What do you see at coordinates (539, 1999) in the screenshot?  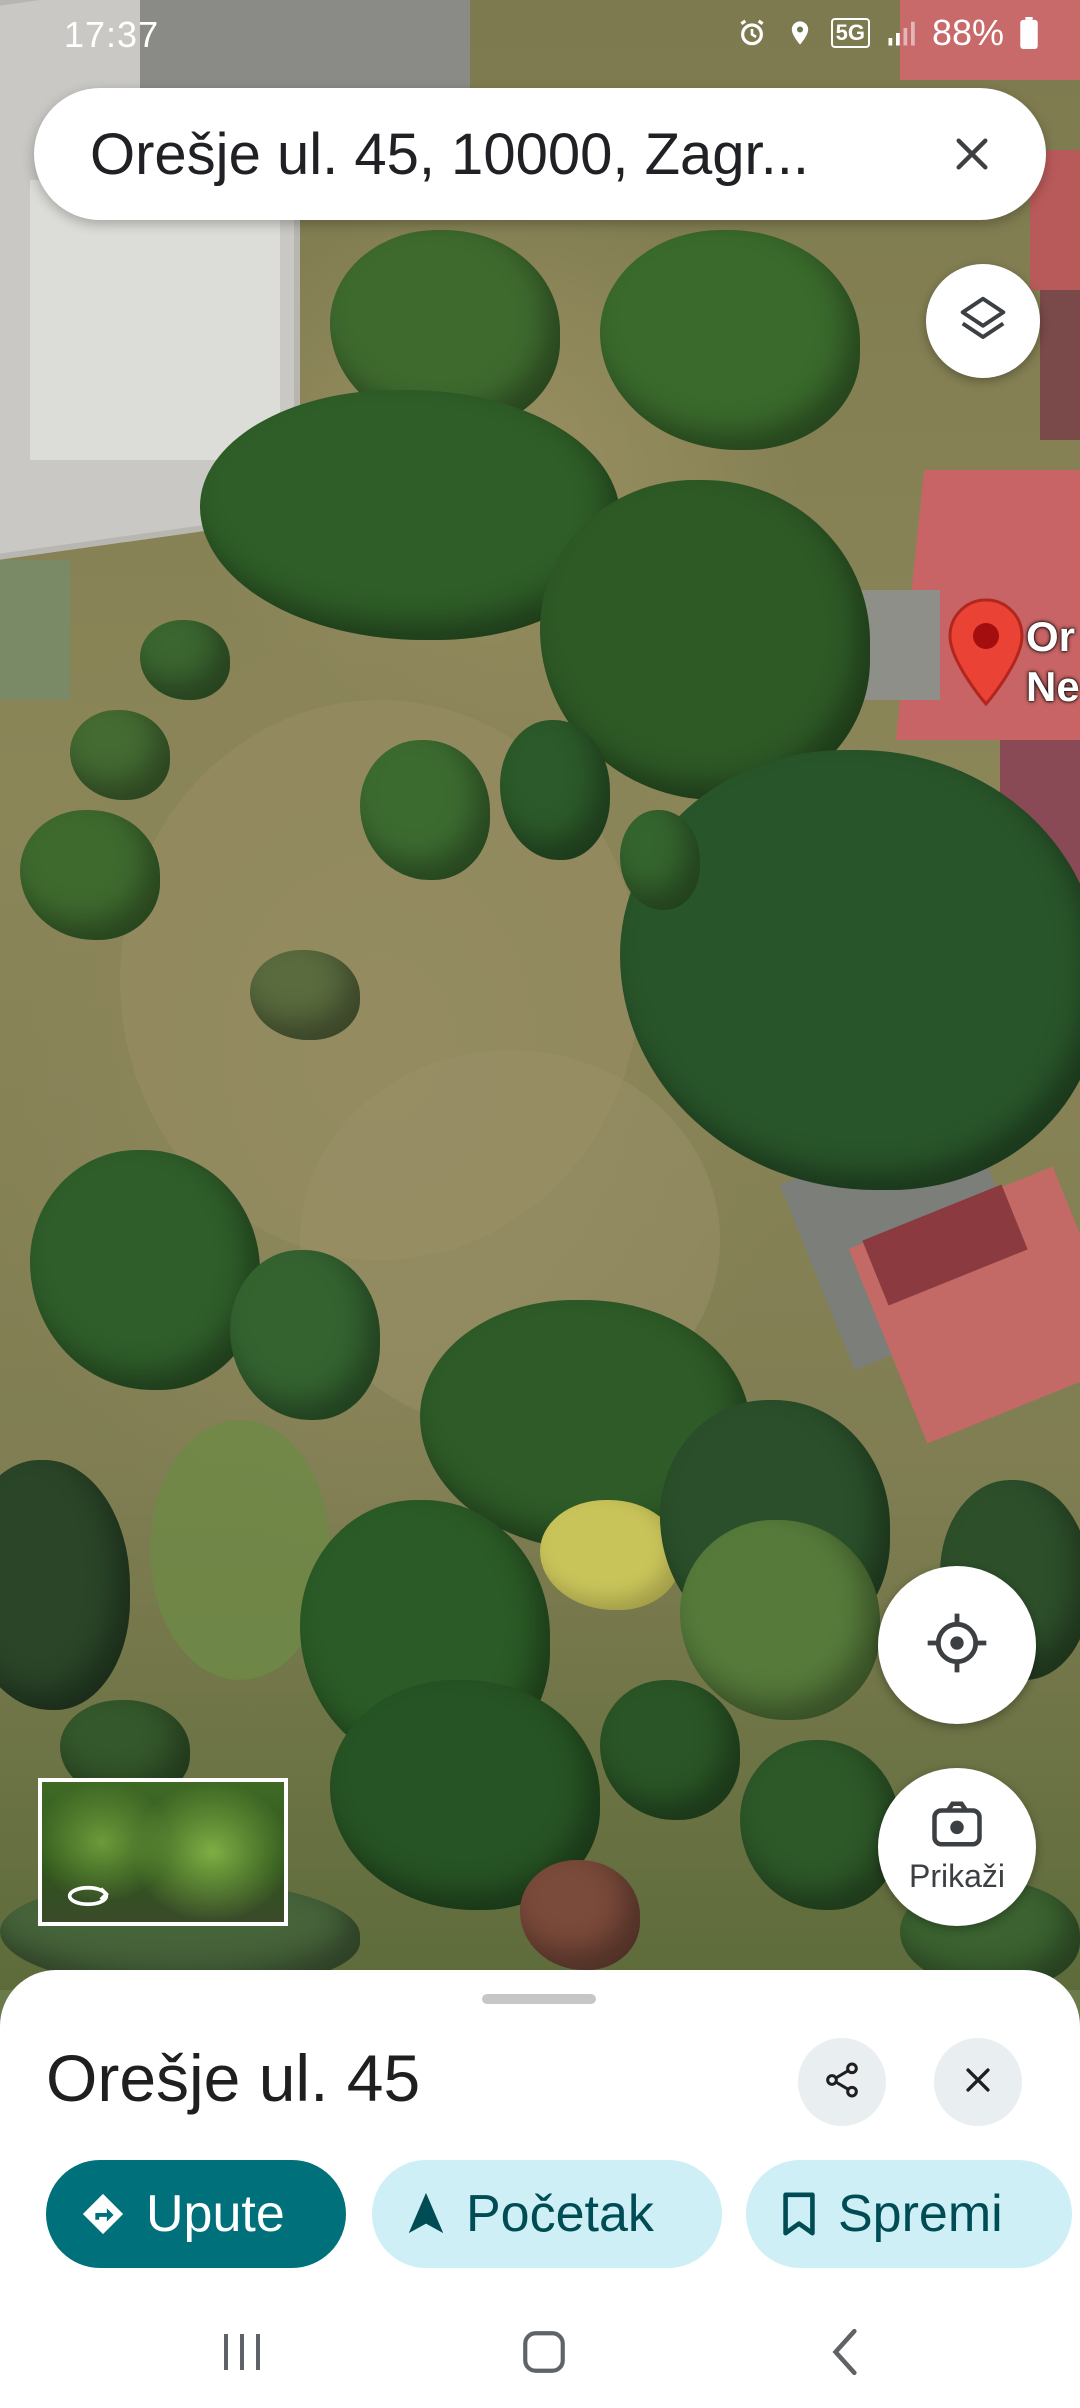 I see `drag-handle` at bounding box center [539, 1999].